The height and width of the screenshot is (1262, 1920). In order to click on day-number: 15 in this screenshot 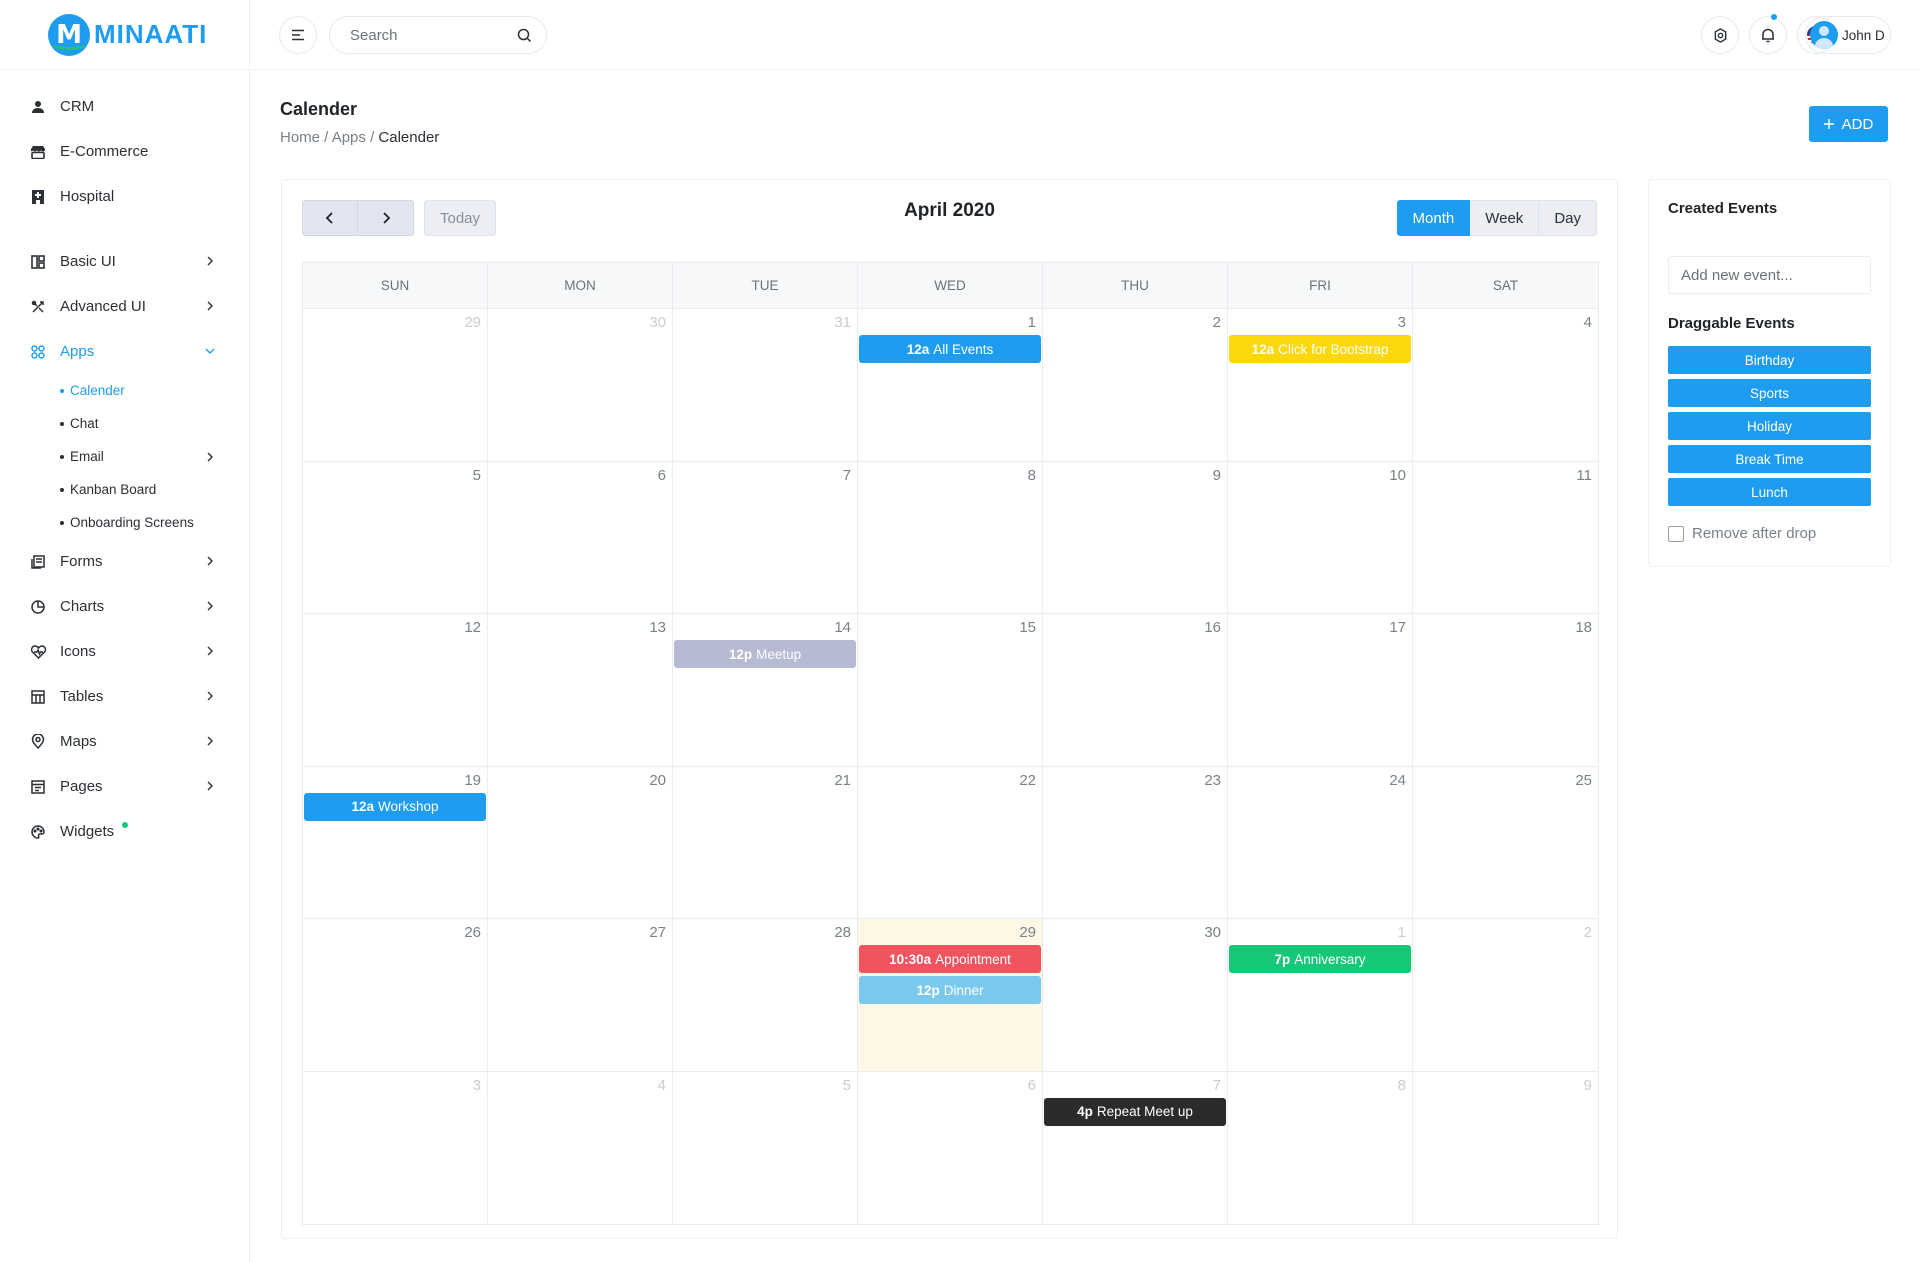, I will do `click(1027, 627)`.